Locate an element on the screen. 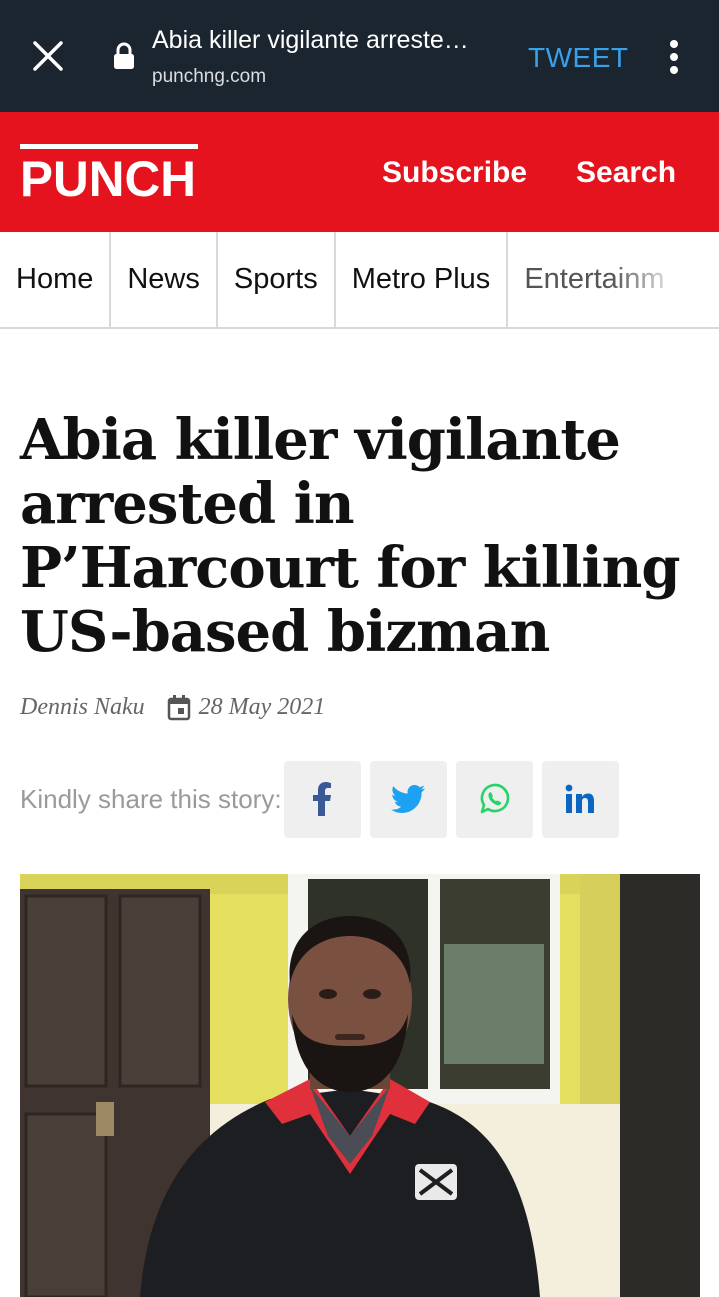 The image size is (719, 1297). category-nav: Home News Sports Metro Plus Entertainm is located at coordinates (359, 280).